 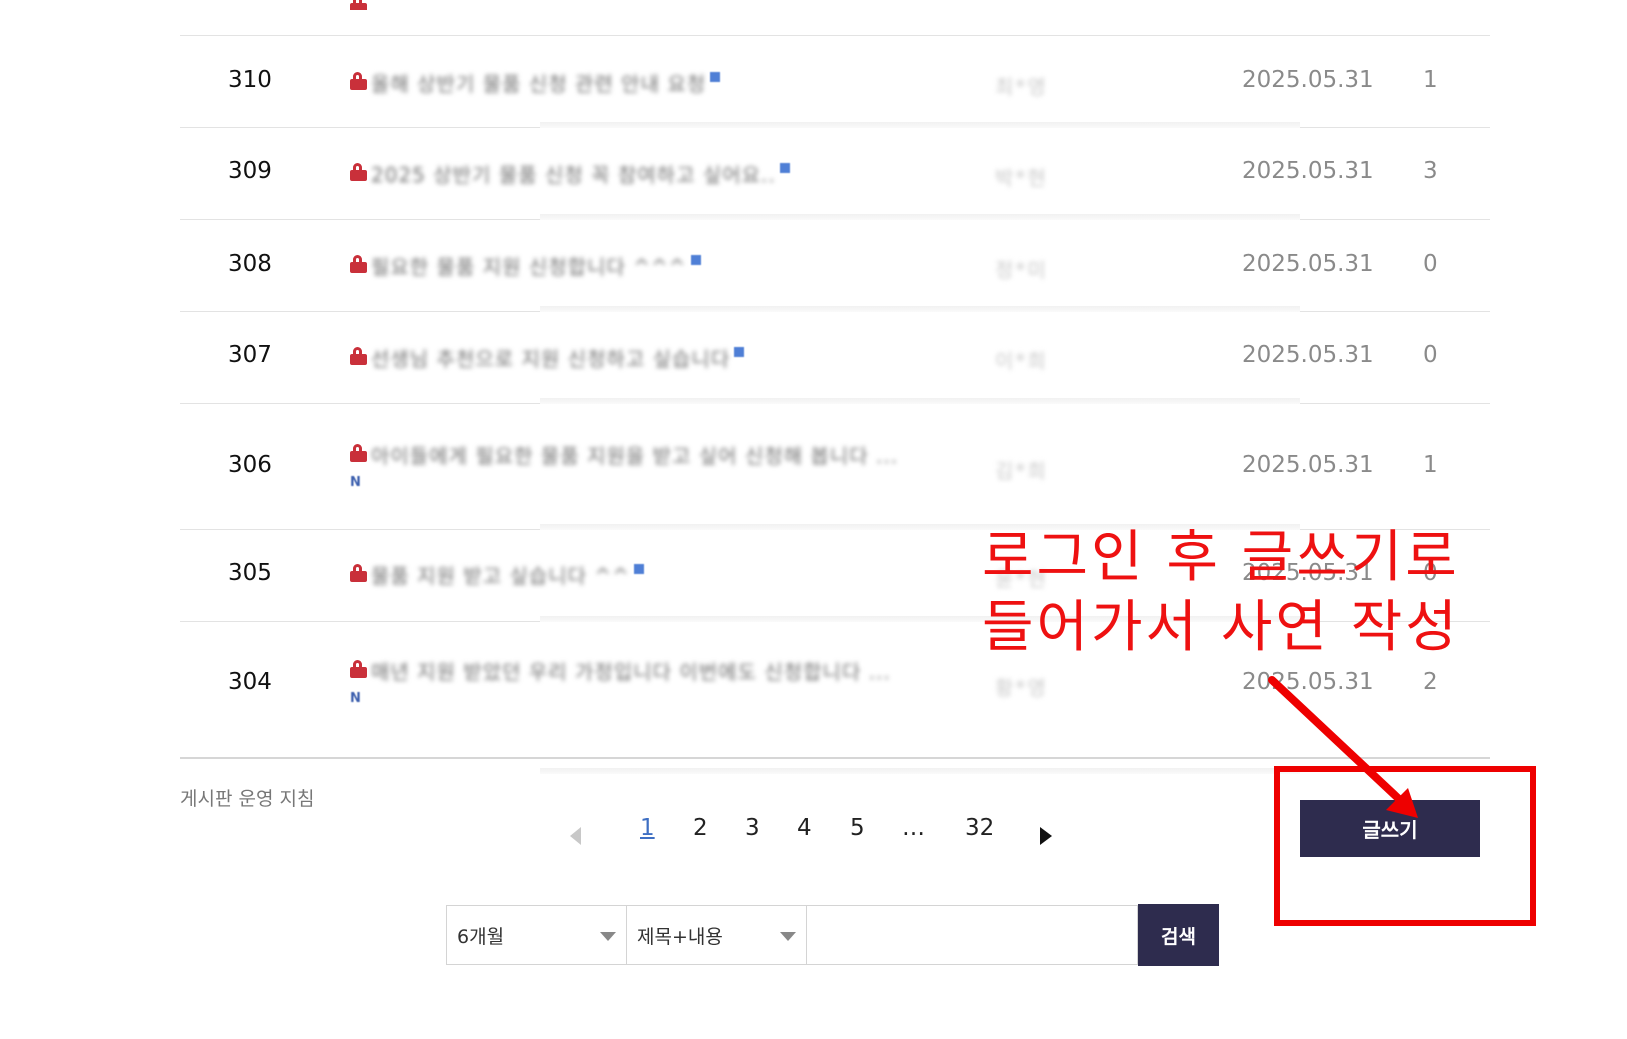 What do you see at coordinates (1021, 471) in the screenshot?
I see `post-author: 김*희` at bounding box center [1021, 471].